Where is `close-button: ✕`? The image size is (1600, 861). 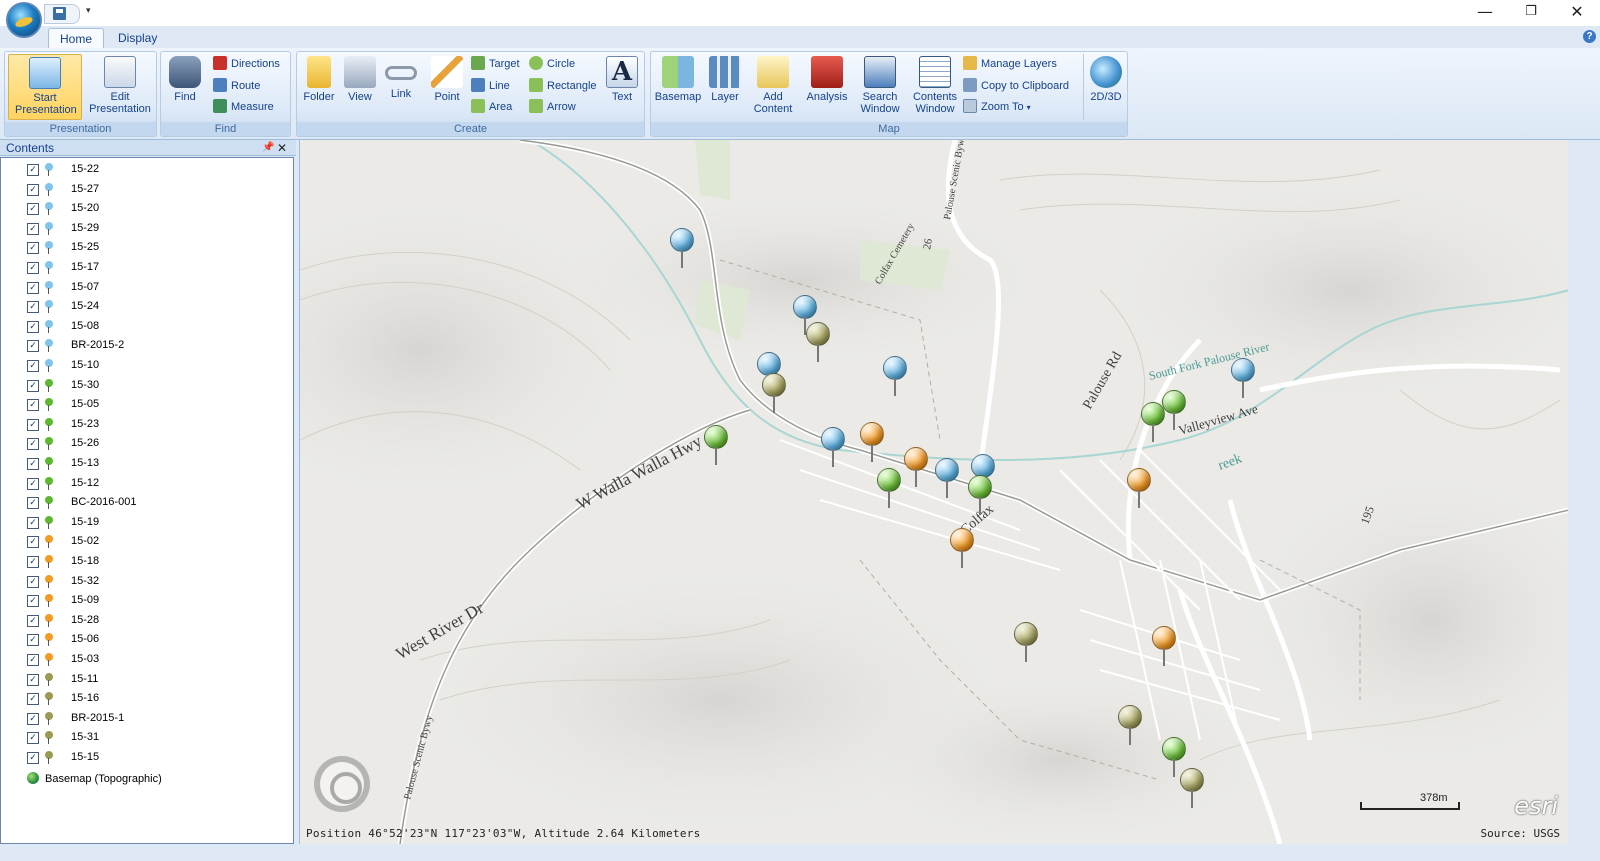
close-button: ✕ is located at coordinates (1577, 13).